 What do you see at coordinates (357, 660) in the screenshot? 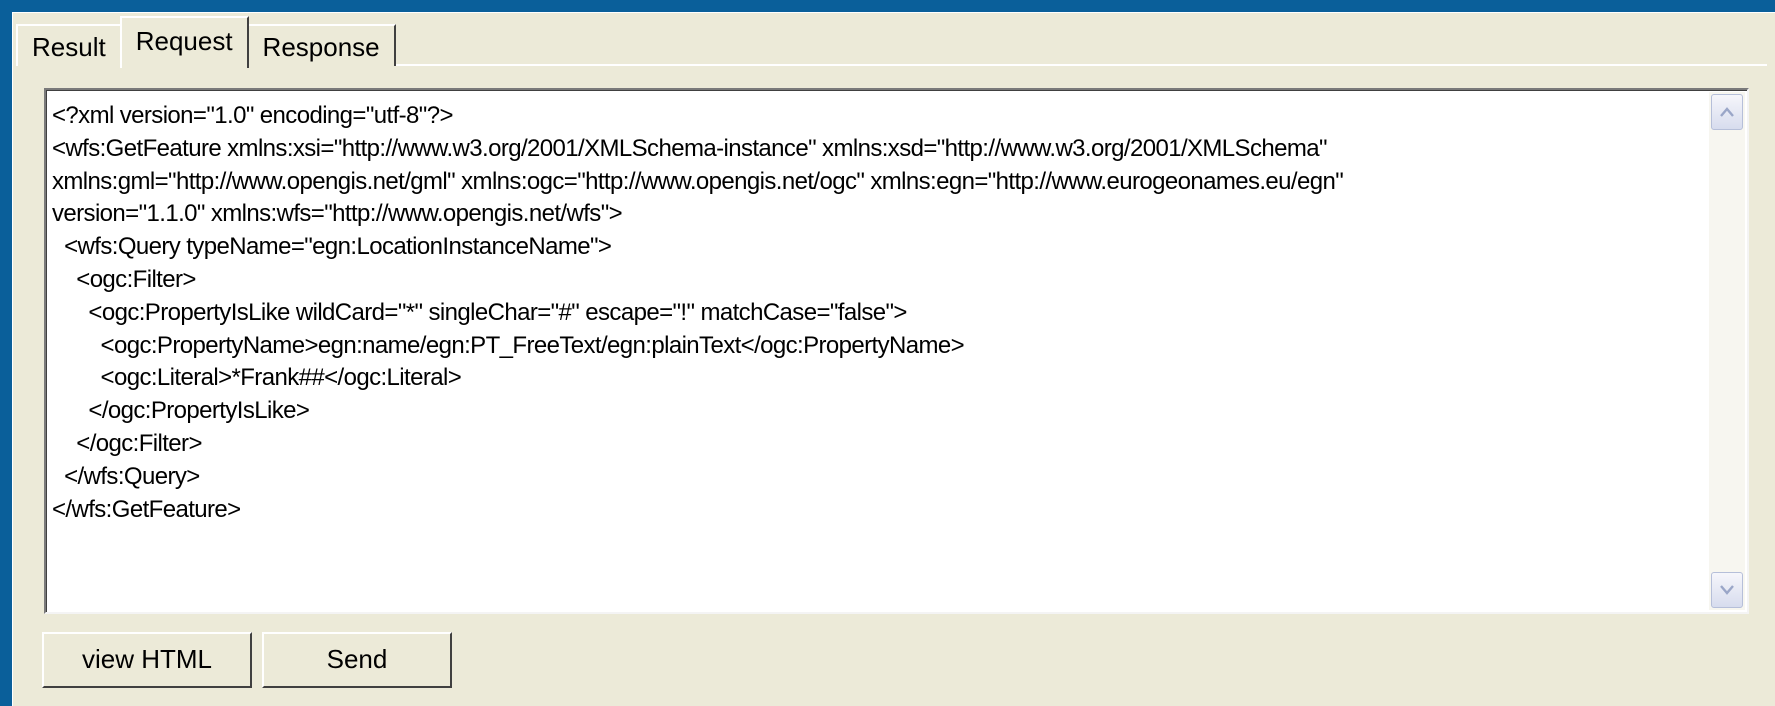
I see `send-button: Send` at bounding box center [357, 660].